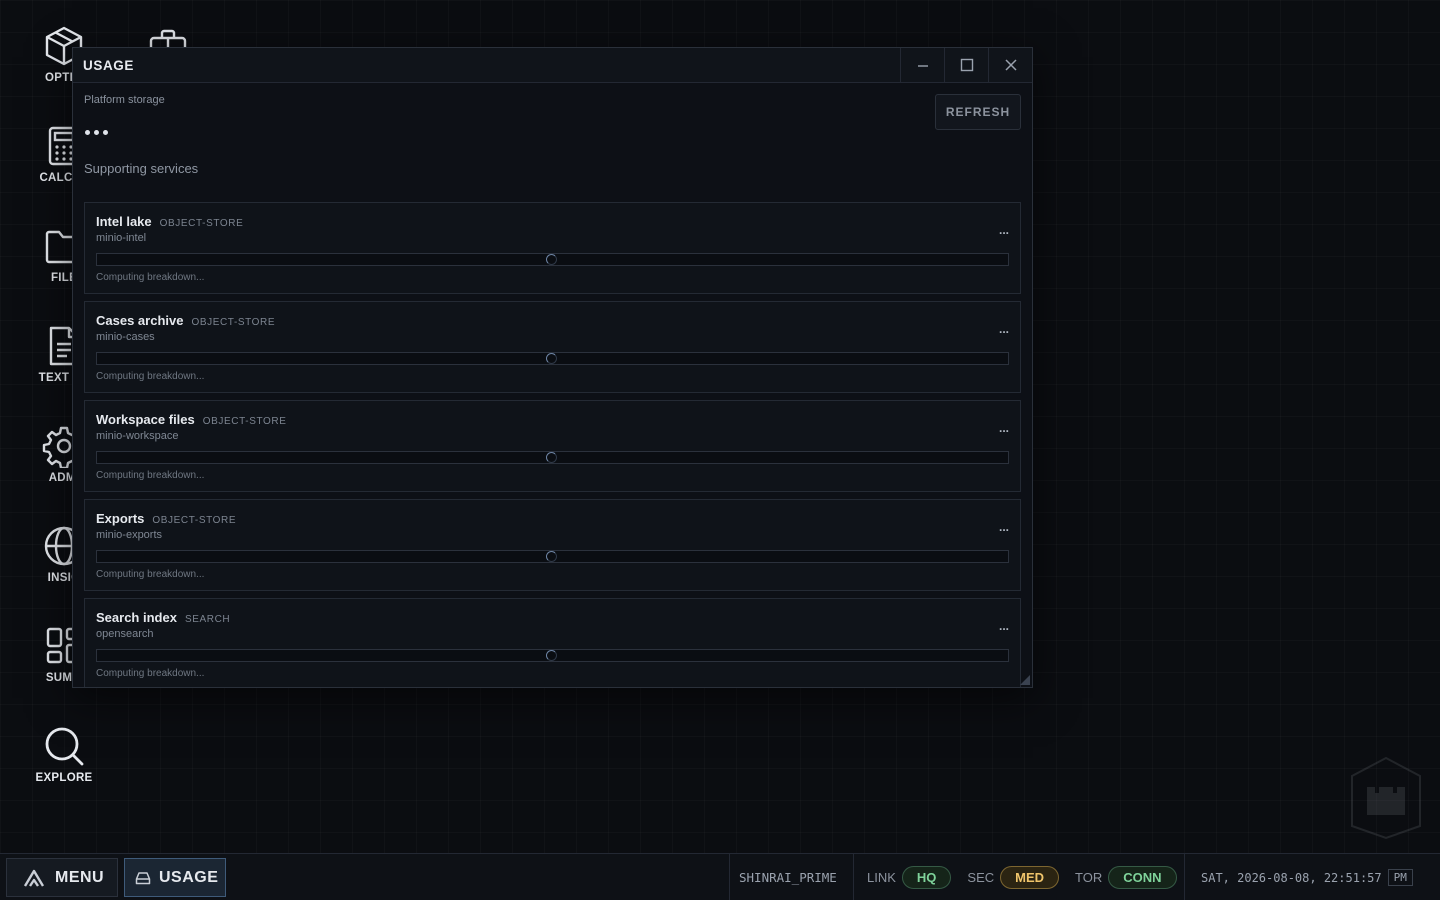 This screenshot has width=1440, height=900. What do you see at coordinates (1030, 877) in the screenshot?
I see `sec-status-badge: MED` at bounding box center [1030, 877].